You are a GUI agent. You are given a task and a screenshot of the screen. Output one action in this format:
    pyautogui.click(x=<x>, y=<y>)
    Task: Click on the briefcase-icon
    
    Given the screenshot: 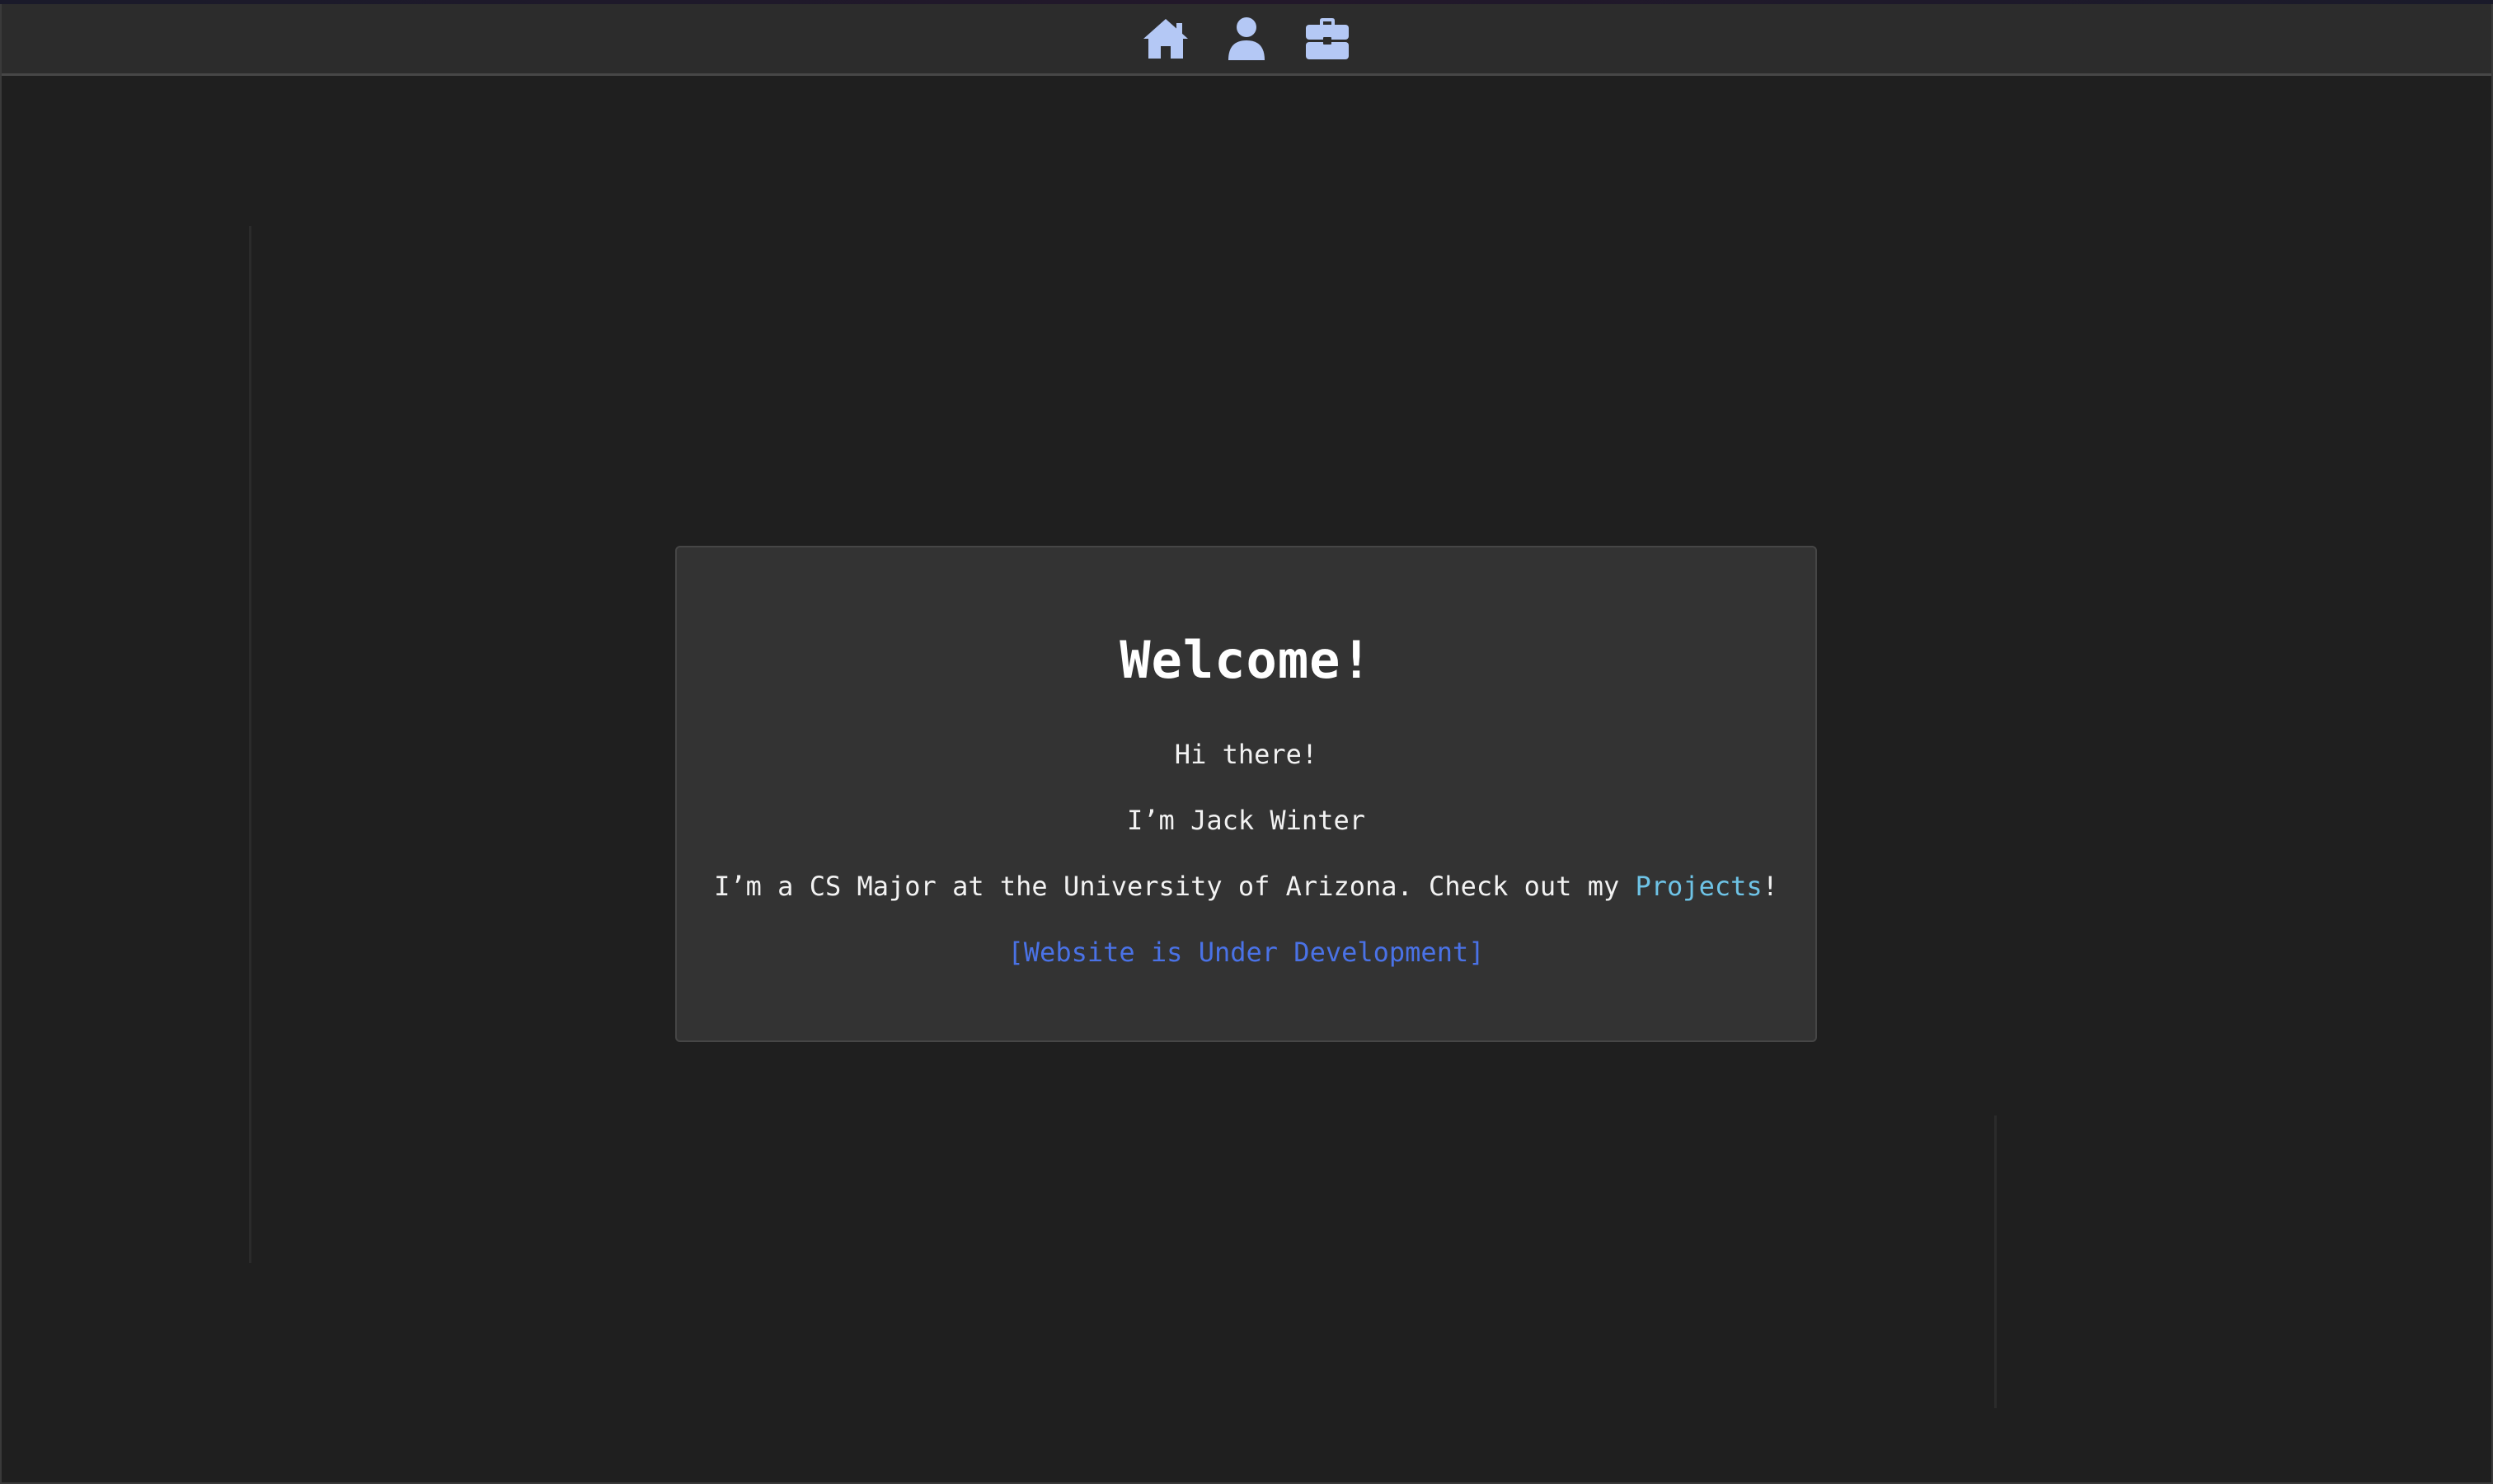 What is the action you would take?
    pyautogui.click(x=1327, y=38)
    